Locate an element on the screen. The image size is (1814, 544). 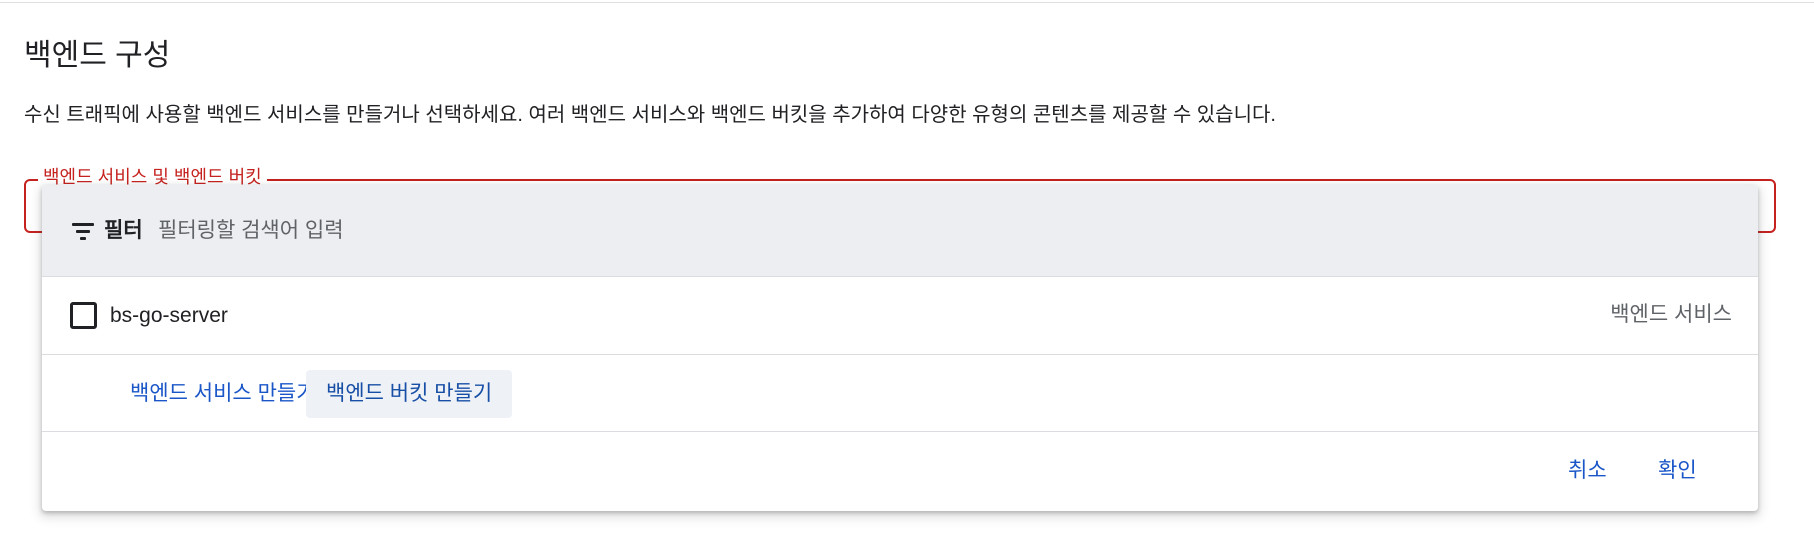
option-type: 백엔드 서비스 is located at coordinates (1671, 314).